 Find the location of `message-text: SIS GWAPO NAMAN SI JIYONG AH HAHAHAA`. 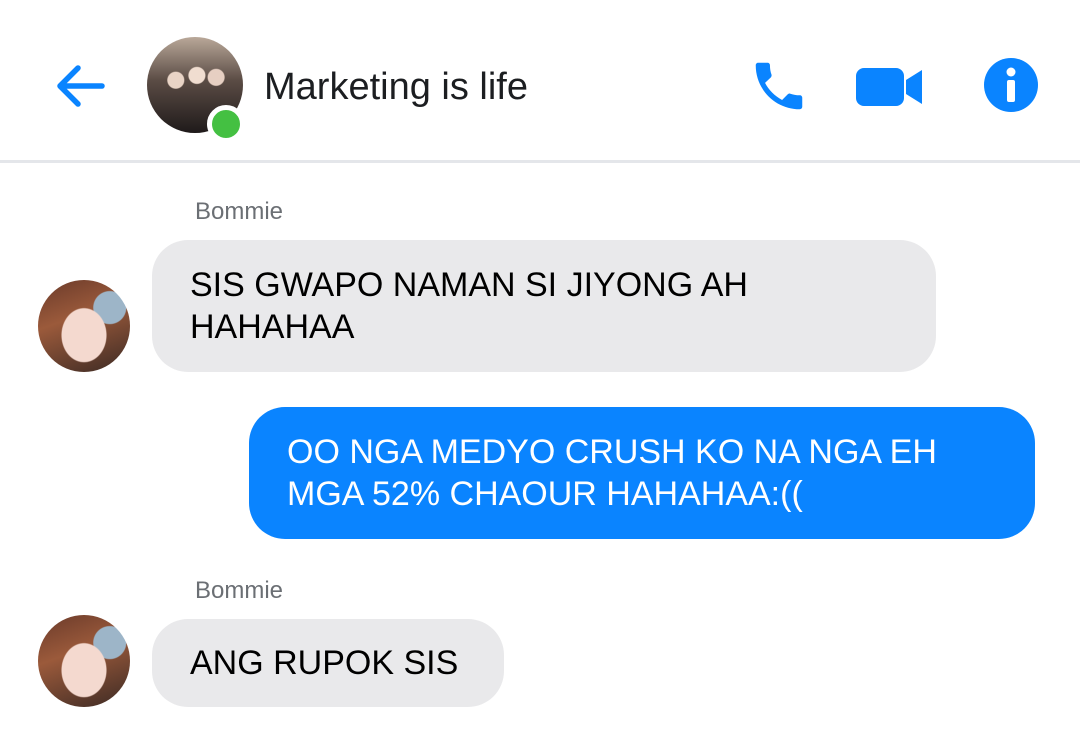

message-text: SIS GWAPO NAMAN SI JIYONG AH HAHAHAA is located at coordinates (469, 306).